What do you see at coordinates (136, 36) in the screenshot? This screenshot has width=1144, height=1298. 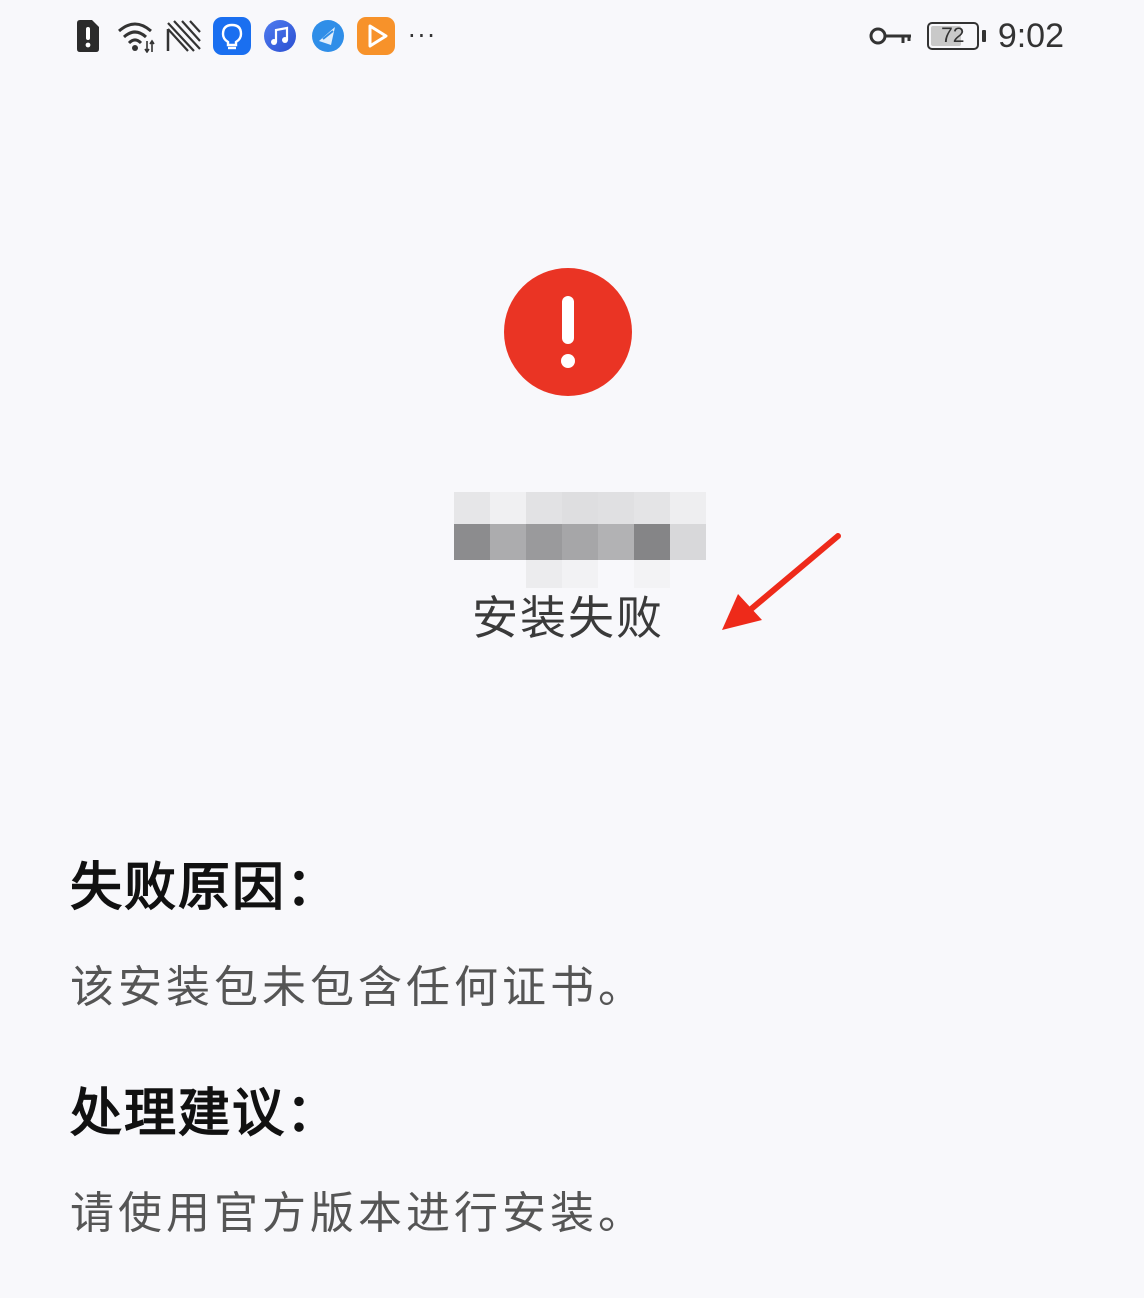 I see `wifi-icon` at bounding box center [136, 36].